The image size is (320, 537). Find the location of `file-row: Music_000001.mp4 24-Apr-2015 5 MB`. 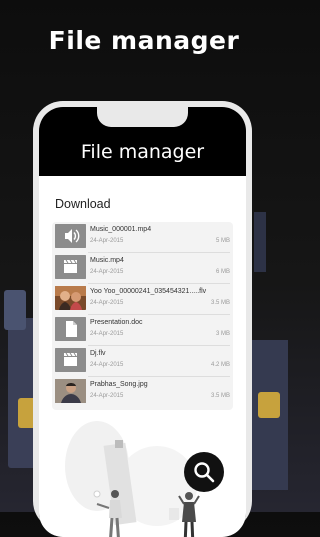

file-row: Music_000001.mp4 24-Apr-2015 5 MB is located at coordinates (142, 237).